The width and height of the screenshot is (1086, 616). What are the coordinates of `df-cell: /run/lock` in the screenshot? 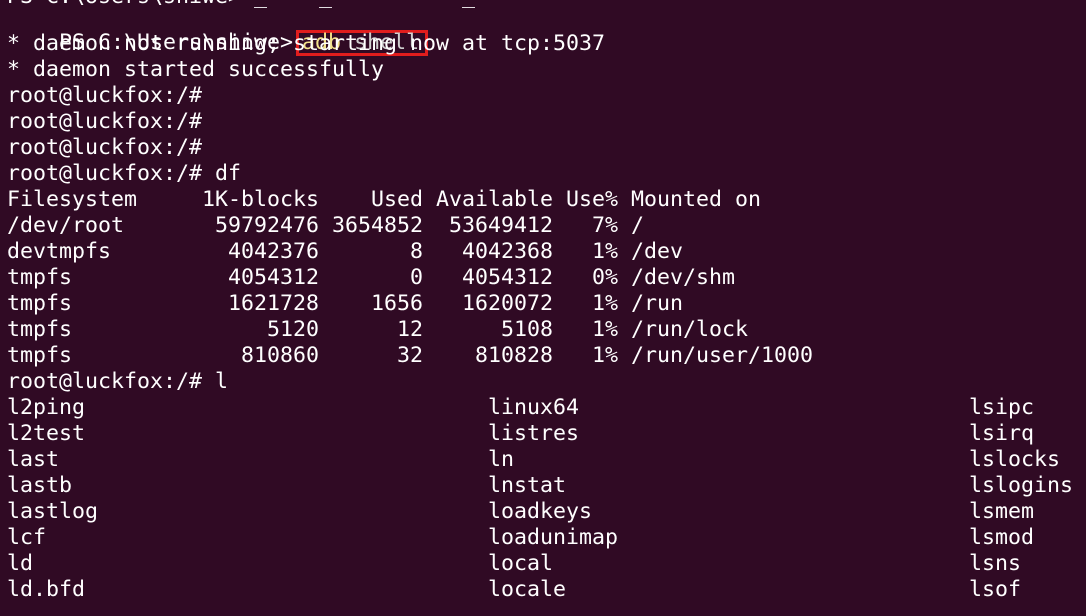 It's located at (690, 329).